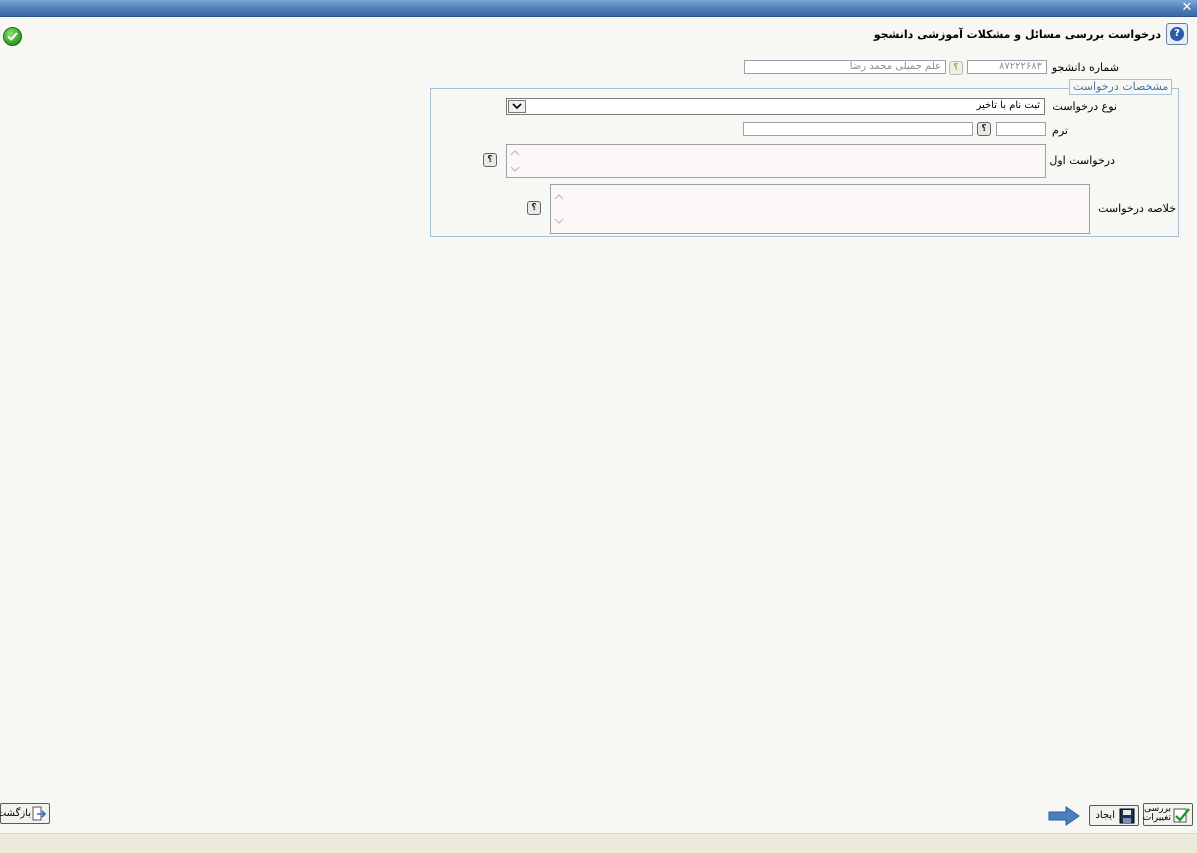 The height and width of the screenshot is (853, 1197). What do you see at coordinates (1021, 129) in the screenshot?
I see `term-input` at bounding box center [1021, 129].